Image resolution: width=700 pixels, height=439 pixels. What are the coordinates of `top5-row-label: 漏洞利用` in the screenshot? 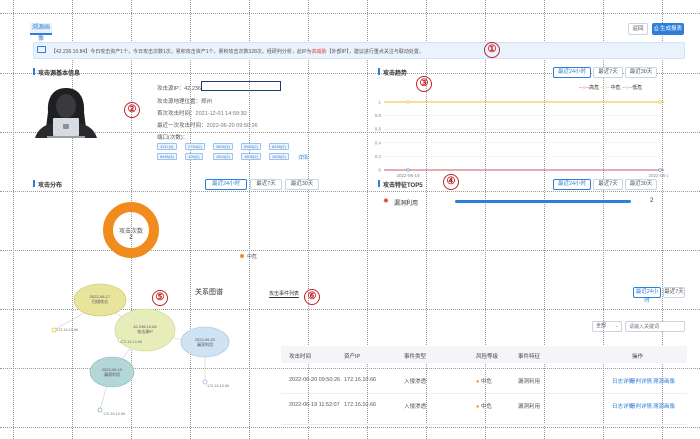 It's located at (406, 204).